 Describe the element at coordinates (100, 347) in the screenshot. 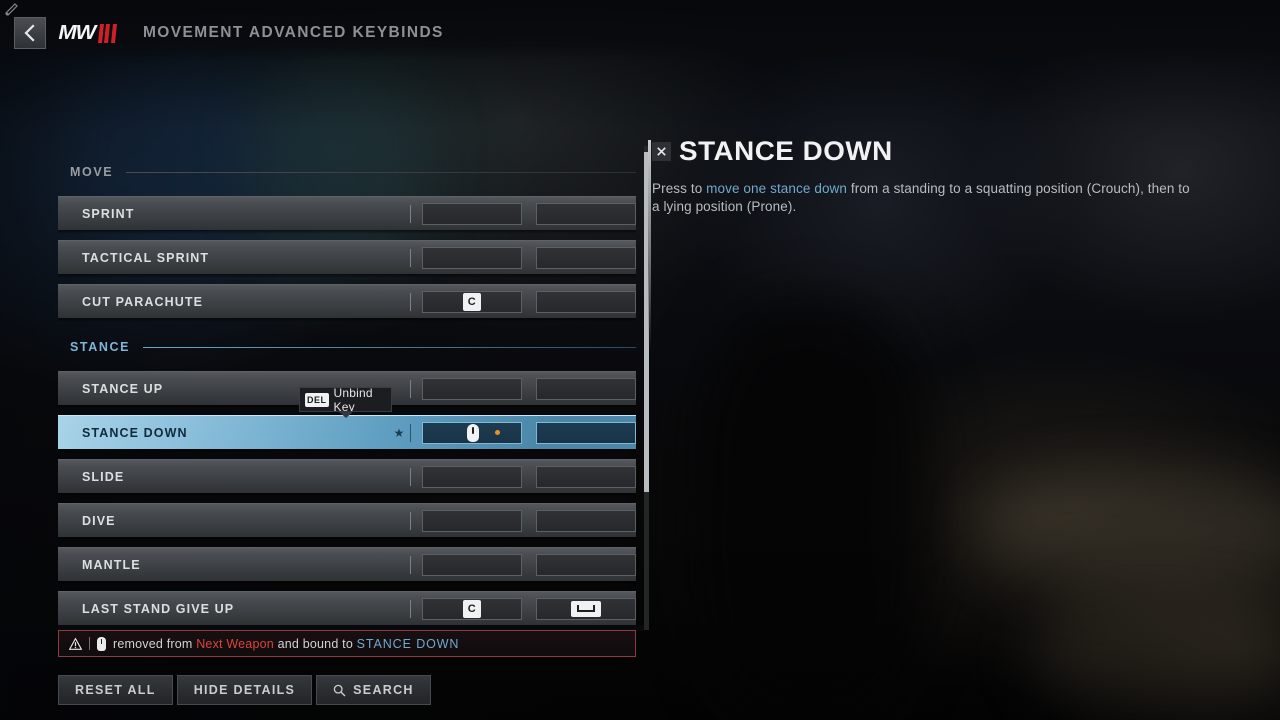

I see `section-label: STANCE` at that location.